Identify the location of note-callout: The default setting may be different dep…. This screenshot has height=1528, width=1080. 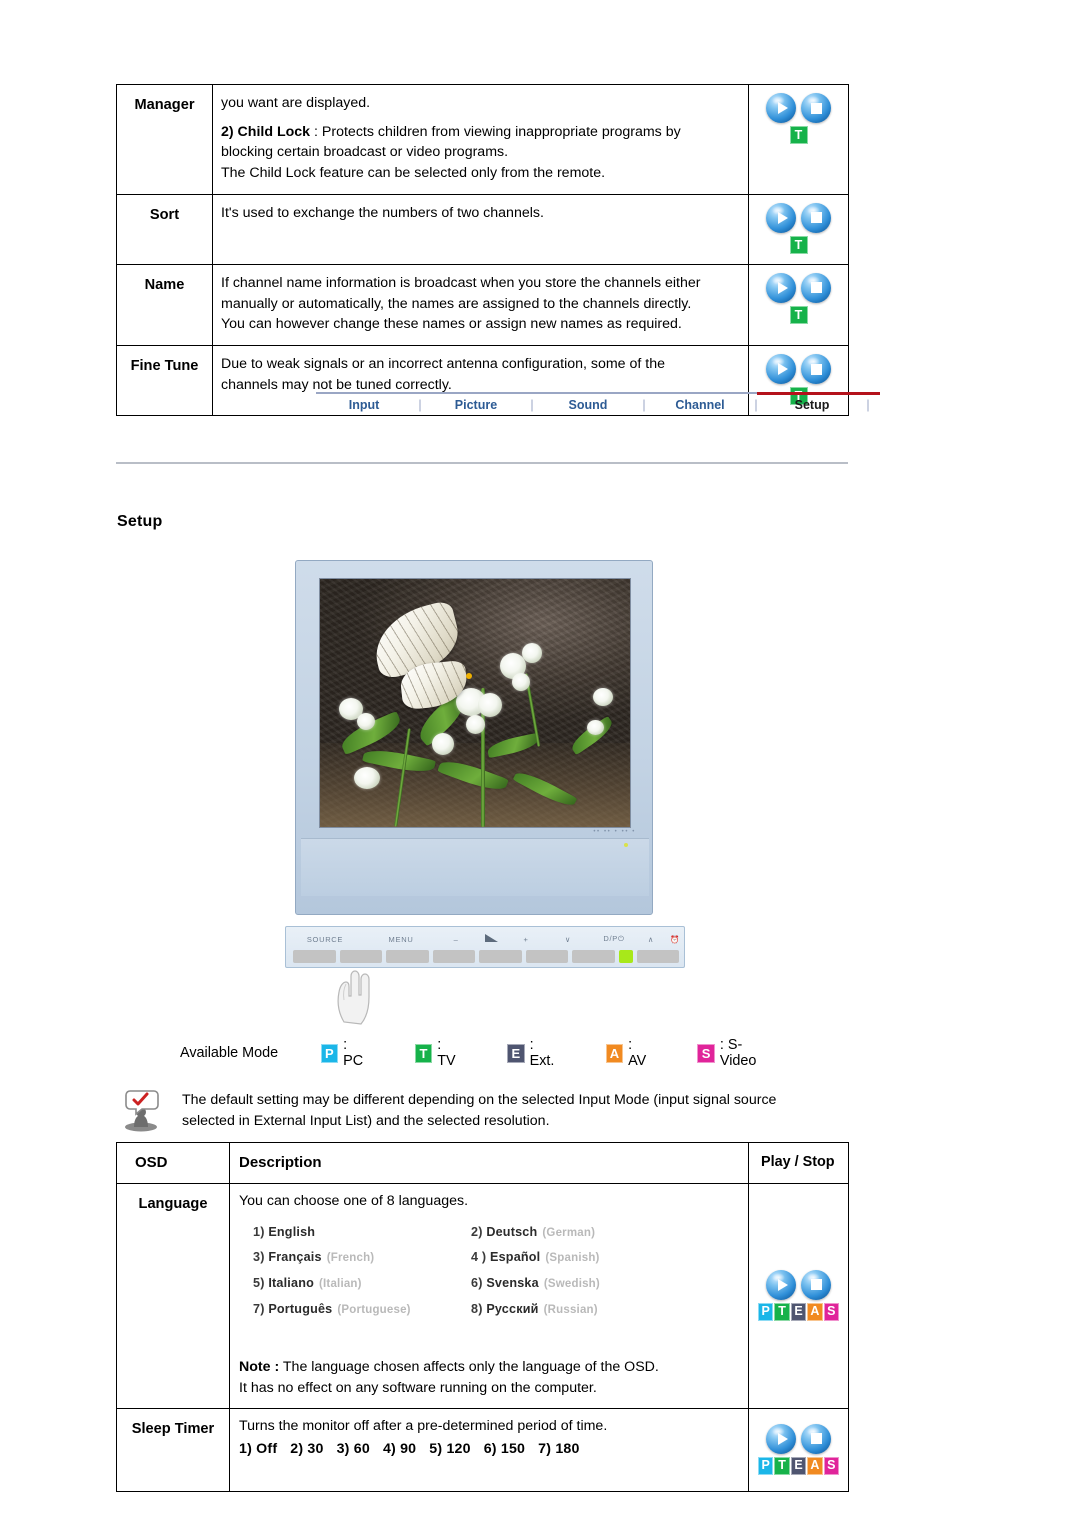
(482, 1114).